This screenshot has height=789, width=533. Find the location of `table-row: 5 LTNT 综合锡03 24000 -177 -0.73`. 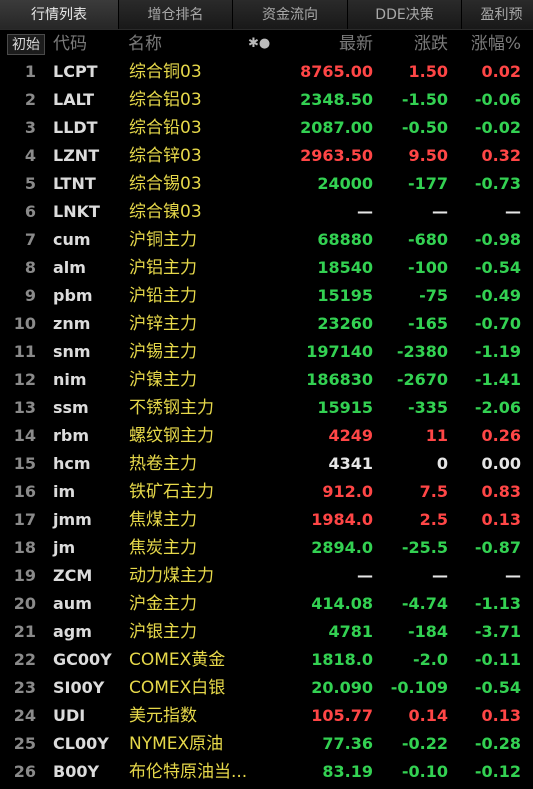

table-row: 5 LTNT 综合锡03 24000 -177 -0.73 is located at coordinates (266, 184).